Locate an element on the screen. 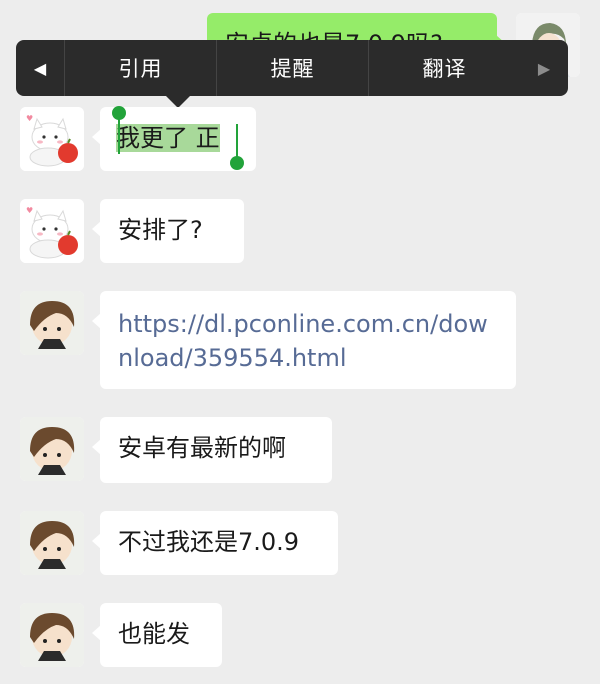 This screenshot has height=684, width=600. message-bubble: 安卓有最新的啊 is located at coordinates (212, 450).